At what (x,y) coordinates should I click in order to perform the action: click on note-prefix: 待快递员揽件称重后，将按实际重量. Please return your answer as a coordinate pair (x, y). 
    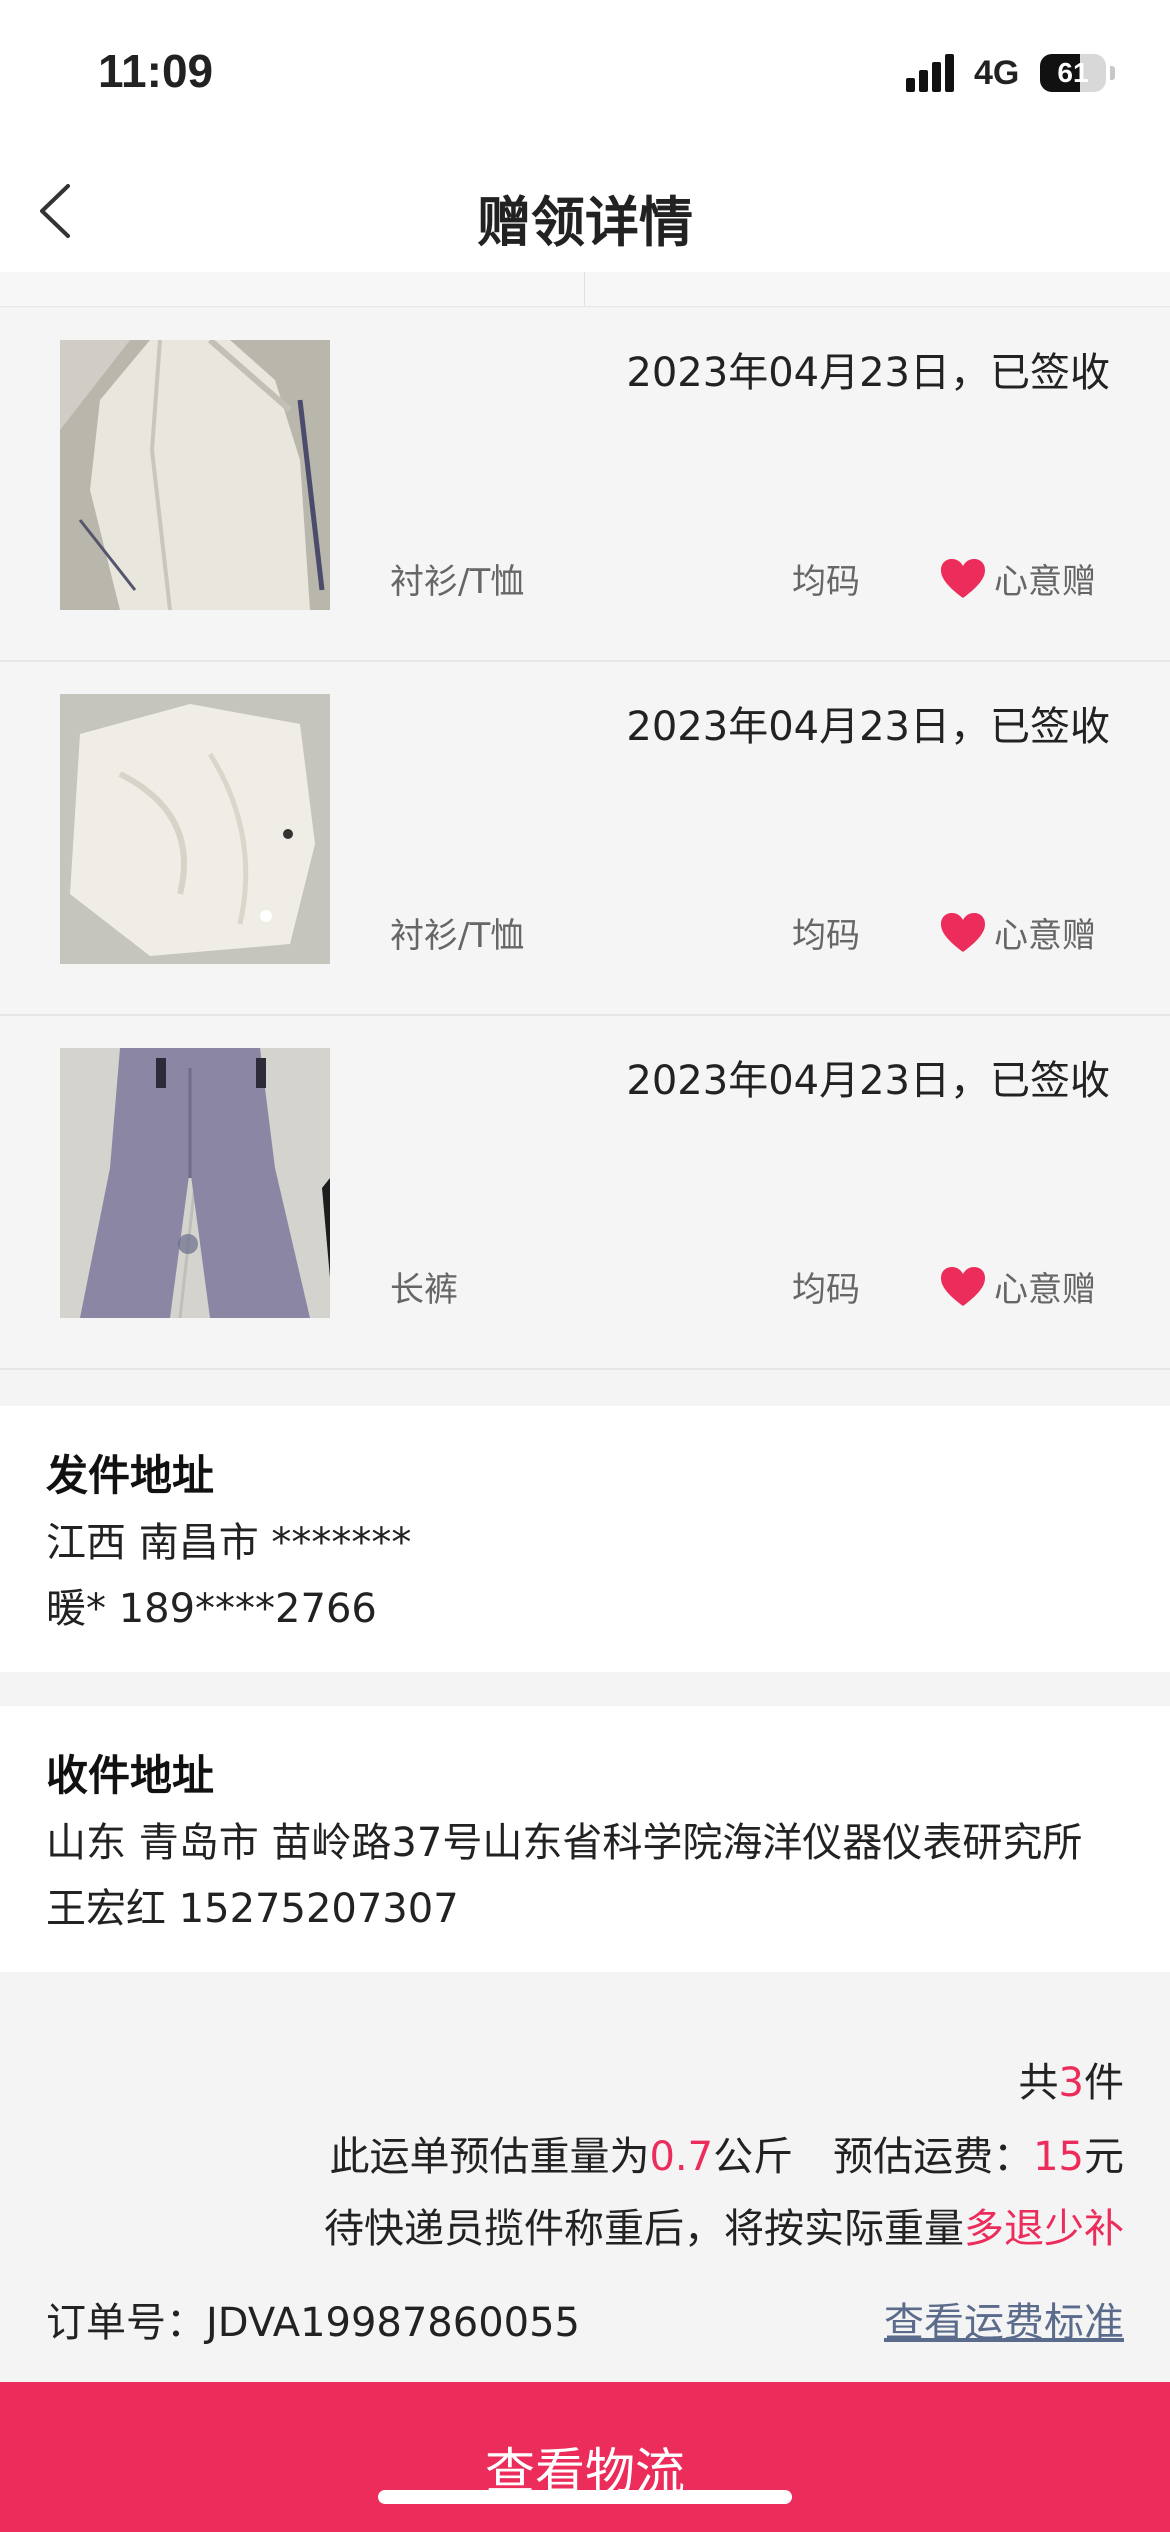
    Looking at the image, I should click on (644, 2229).